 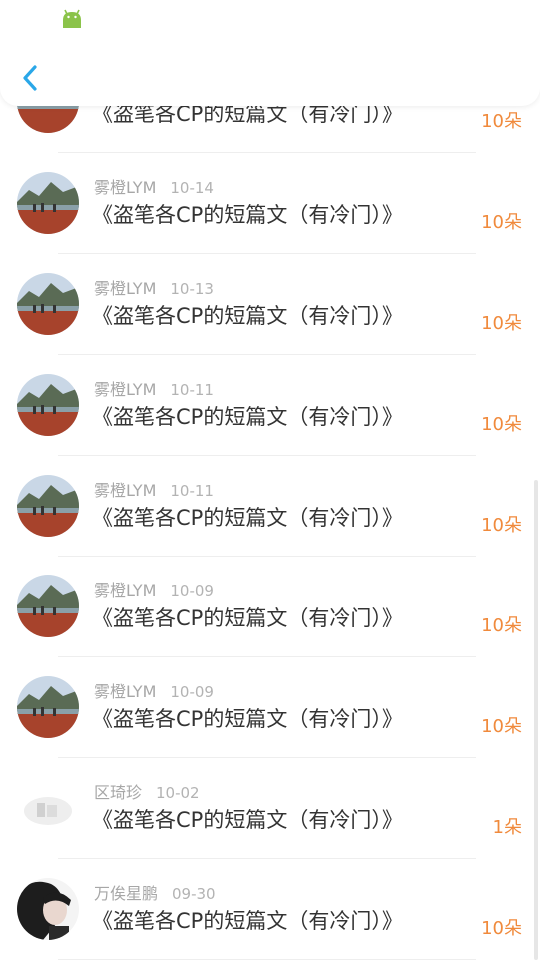 What do you see at coordinates (192, 289) in the screenshot?
I see `post-date: 10-13` at bounding box center [192, 289].